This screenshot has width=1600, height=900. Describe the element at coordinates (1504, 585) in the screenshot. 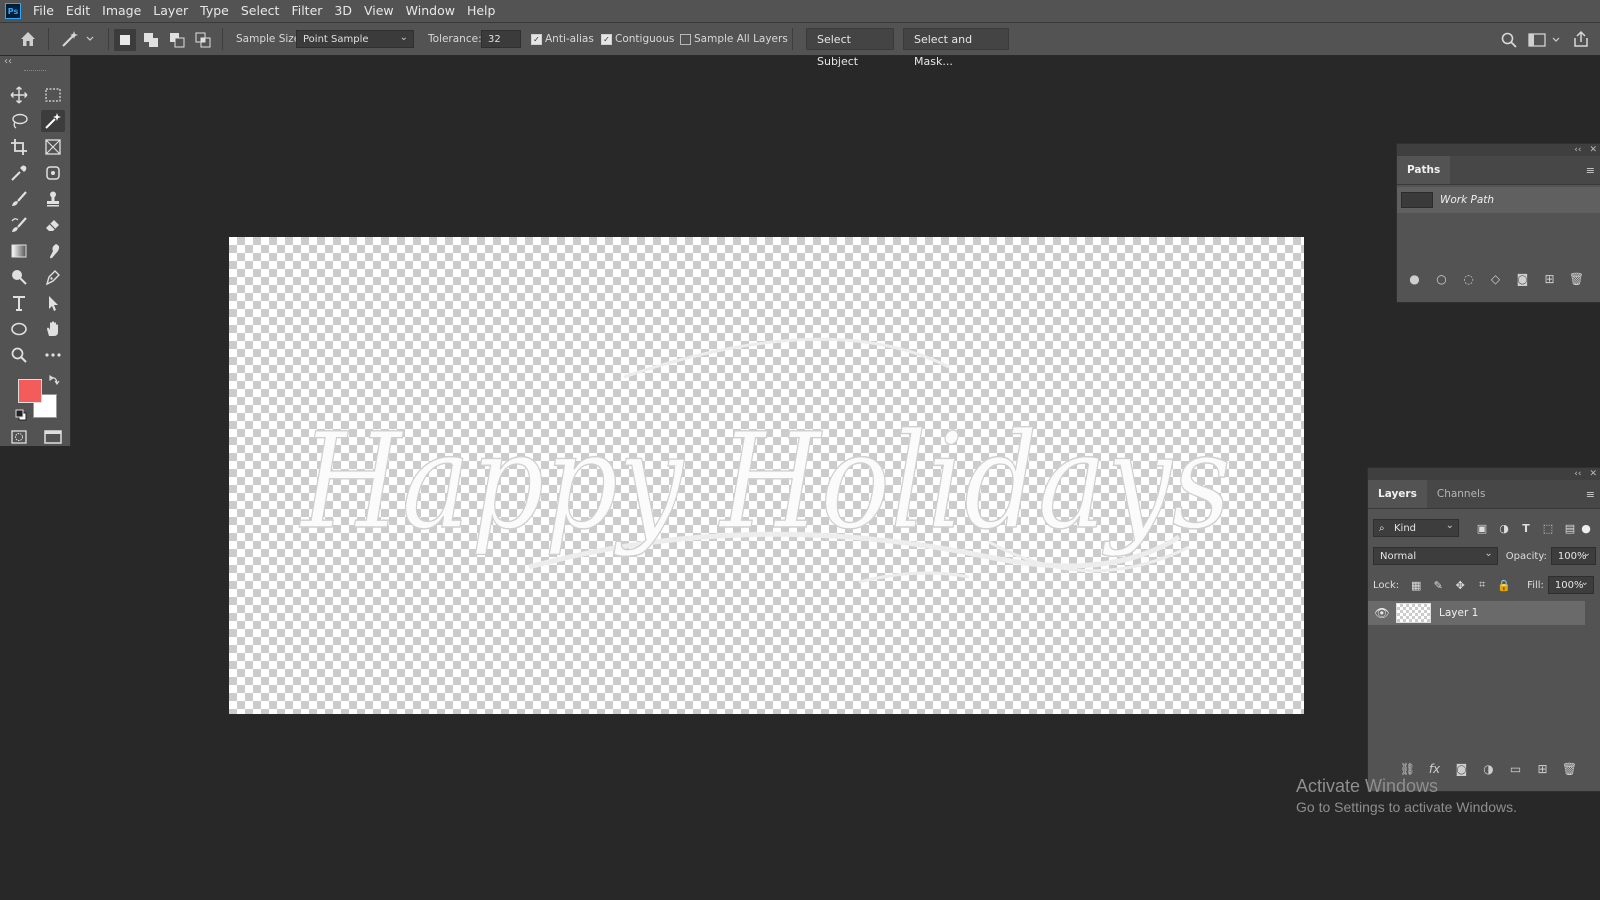

I see `lock-all-icon: 🔒` at that location.